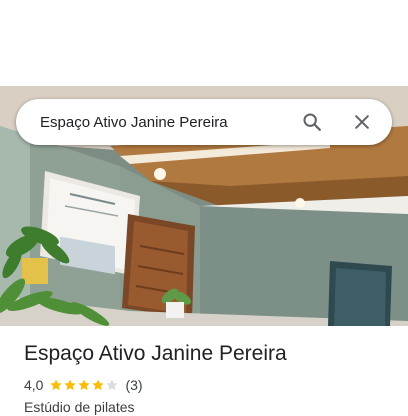  What do you see at coordinates (112, 385) in the screenshot?
I see `star-empty-icon` at bounding box center [112, 385].